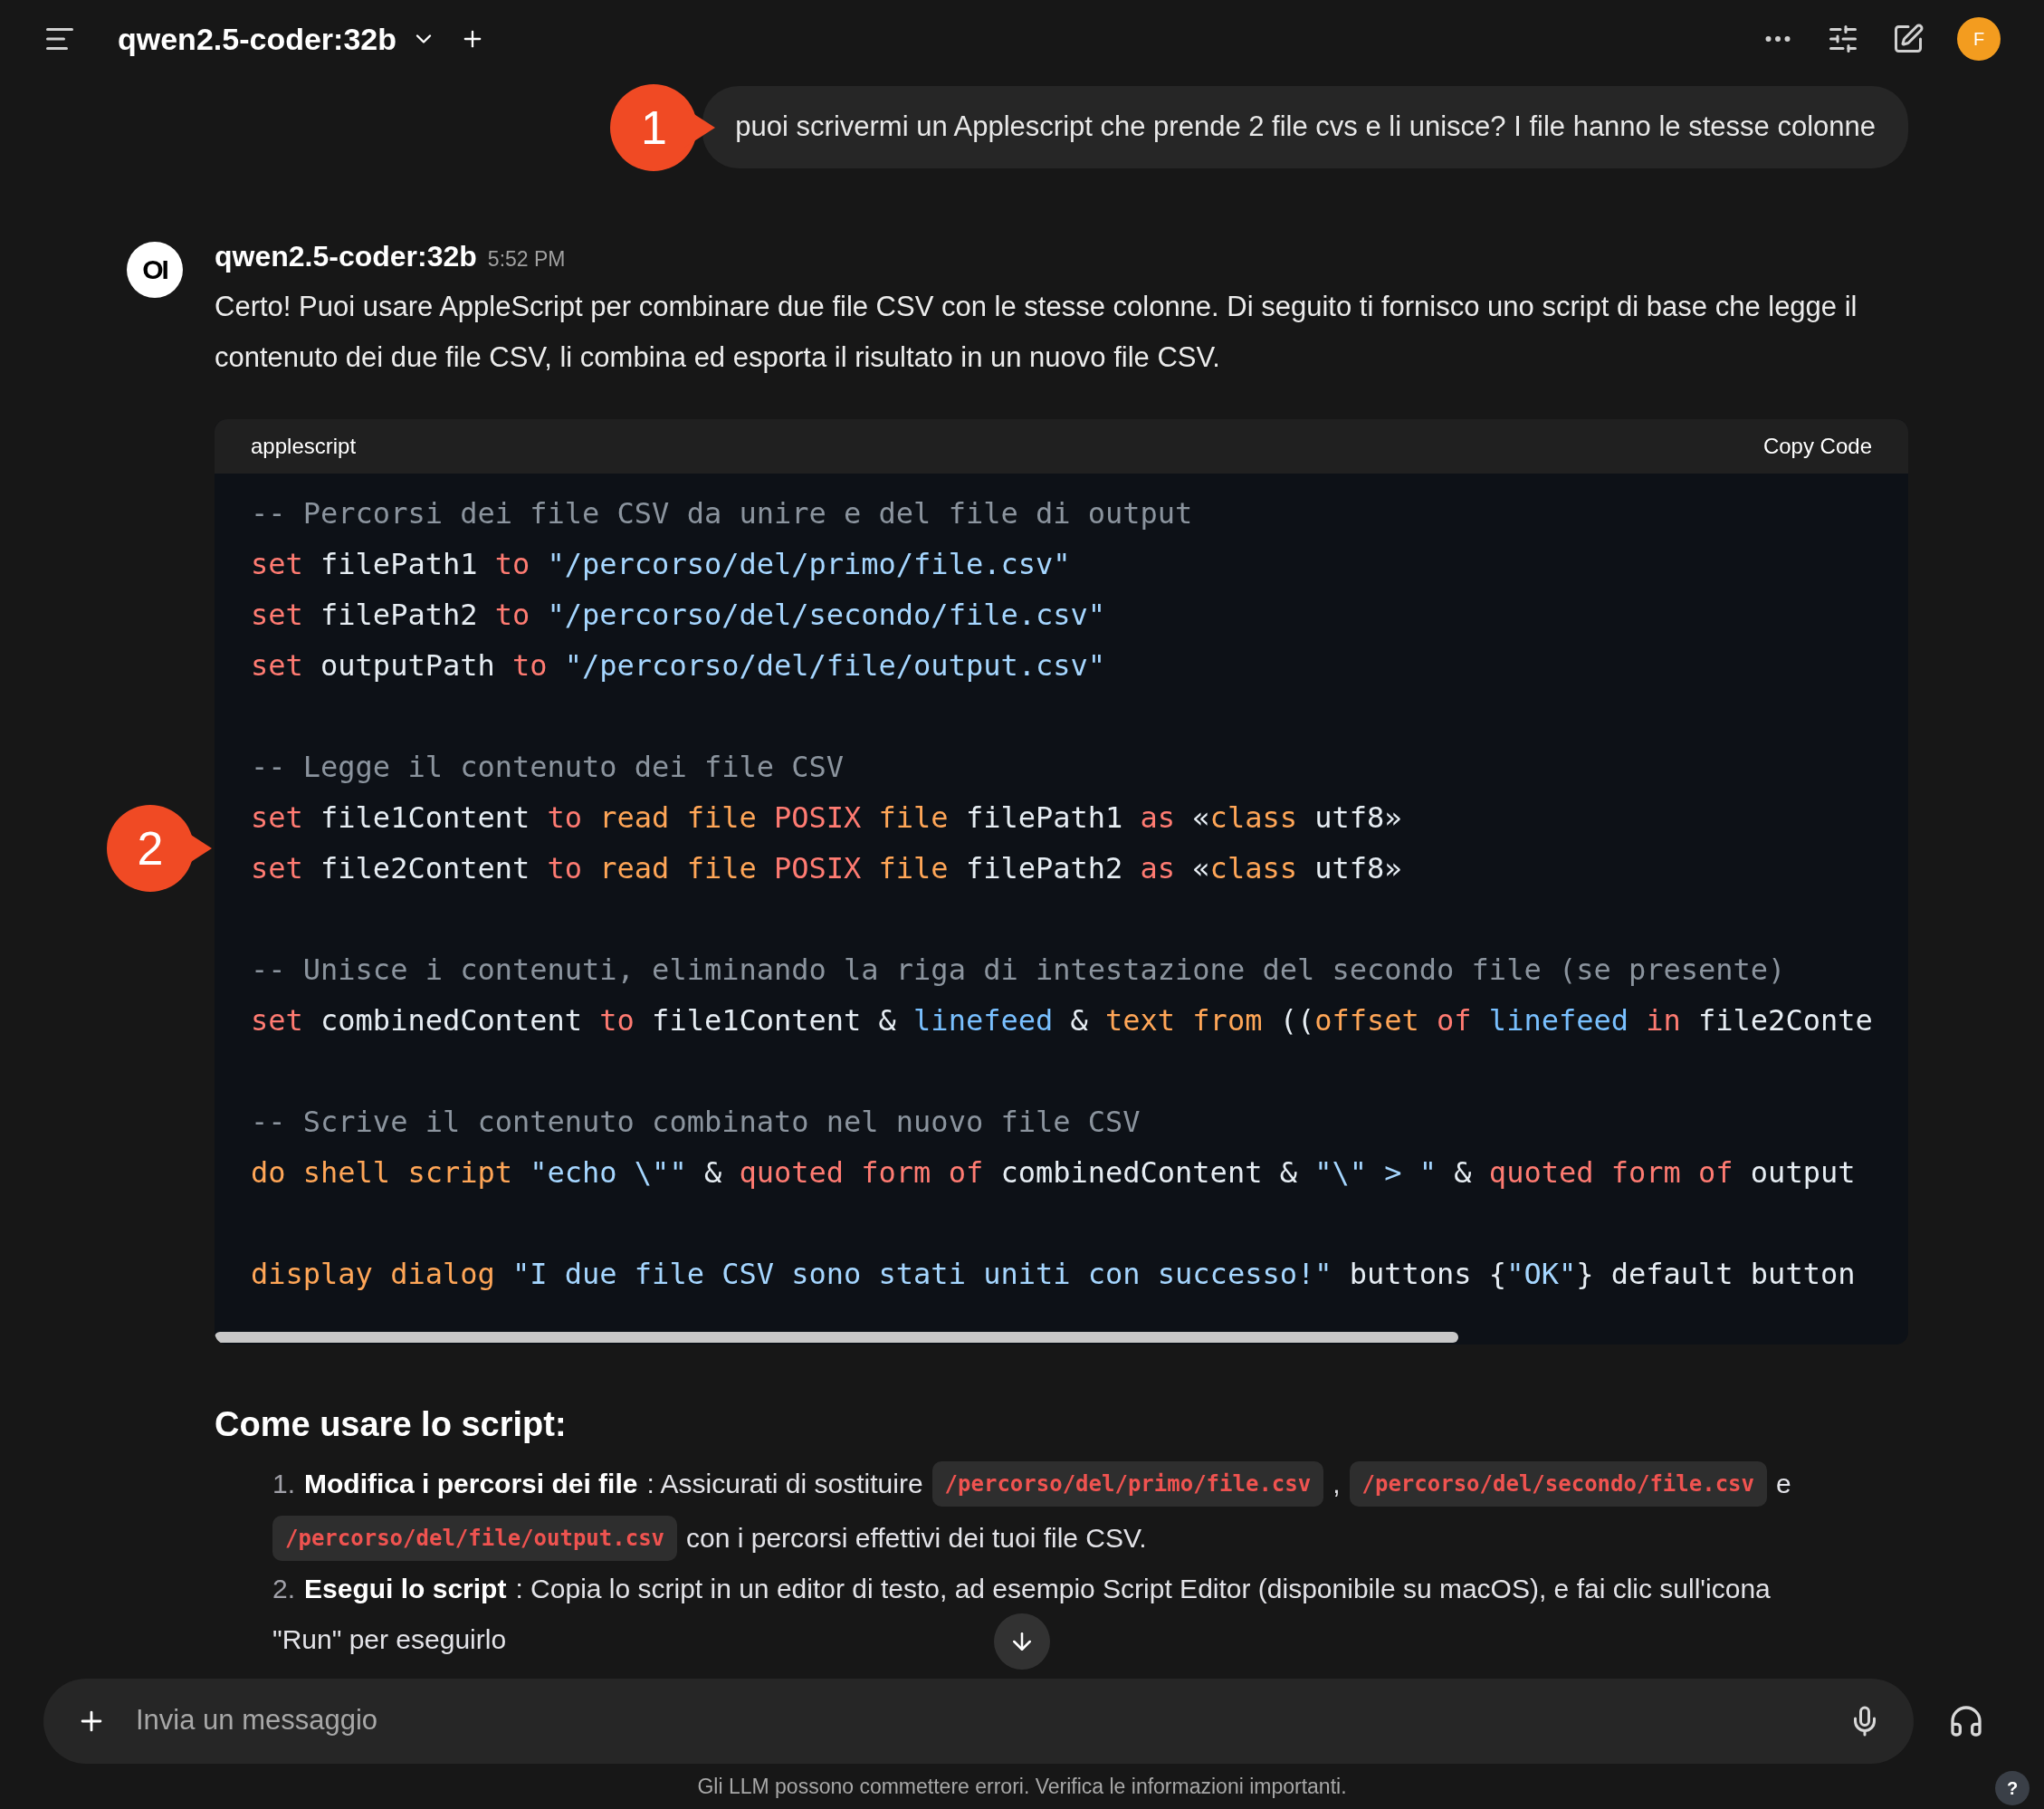 The image size is (2044, 1809). I want to click on section-heading: Come usare lo script:, so click(391, 1424).